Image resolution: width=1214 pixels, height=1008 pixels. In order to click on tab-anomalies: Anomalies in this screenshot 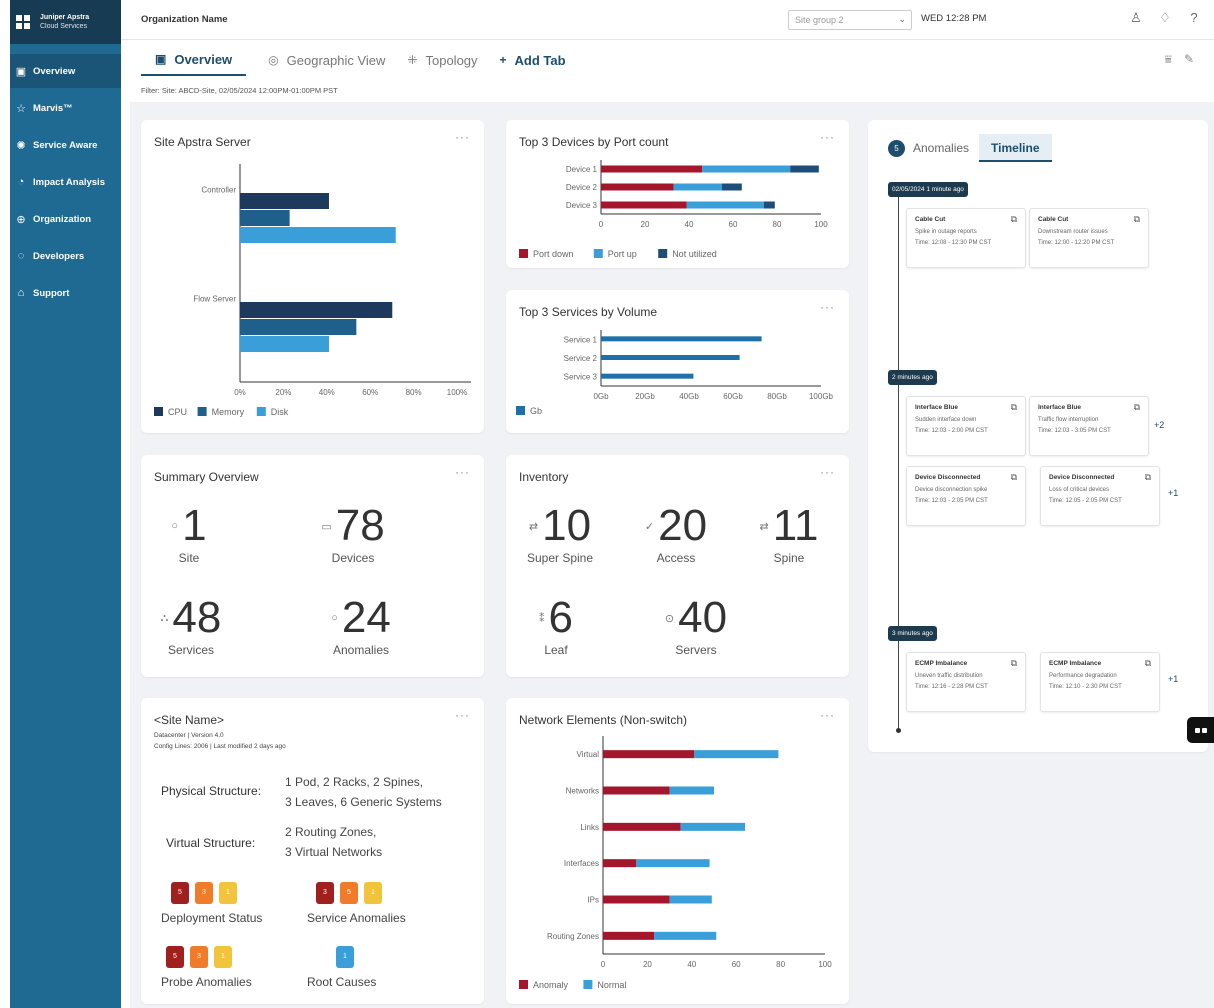, I will do `click(941, 148)`.